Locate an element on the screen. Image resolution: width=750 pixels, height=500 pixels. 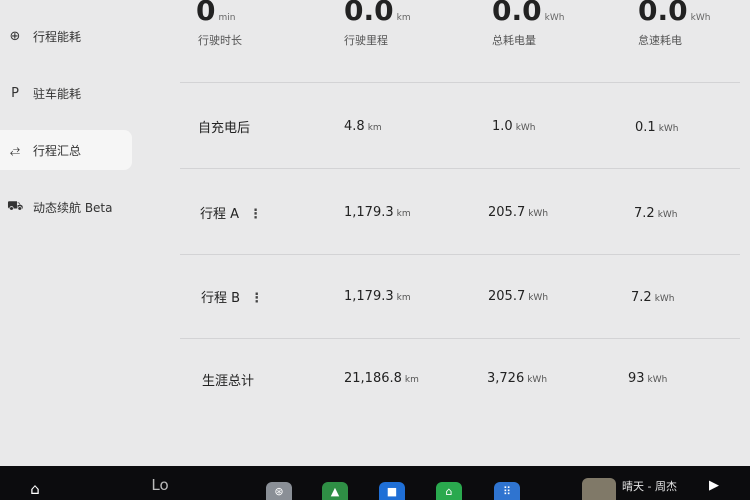
car-icon: ⛟ is located at coordinates (15, 206).